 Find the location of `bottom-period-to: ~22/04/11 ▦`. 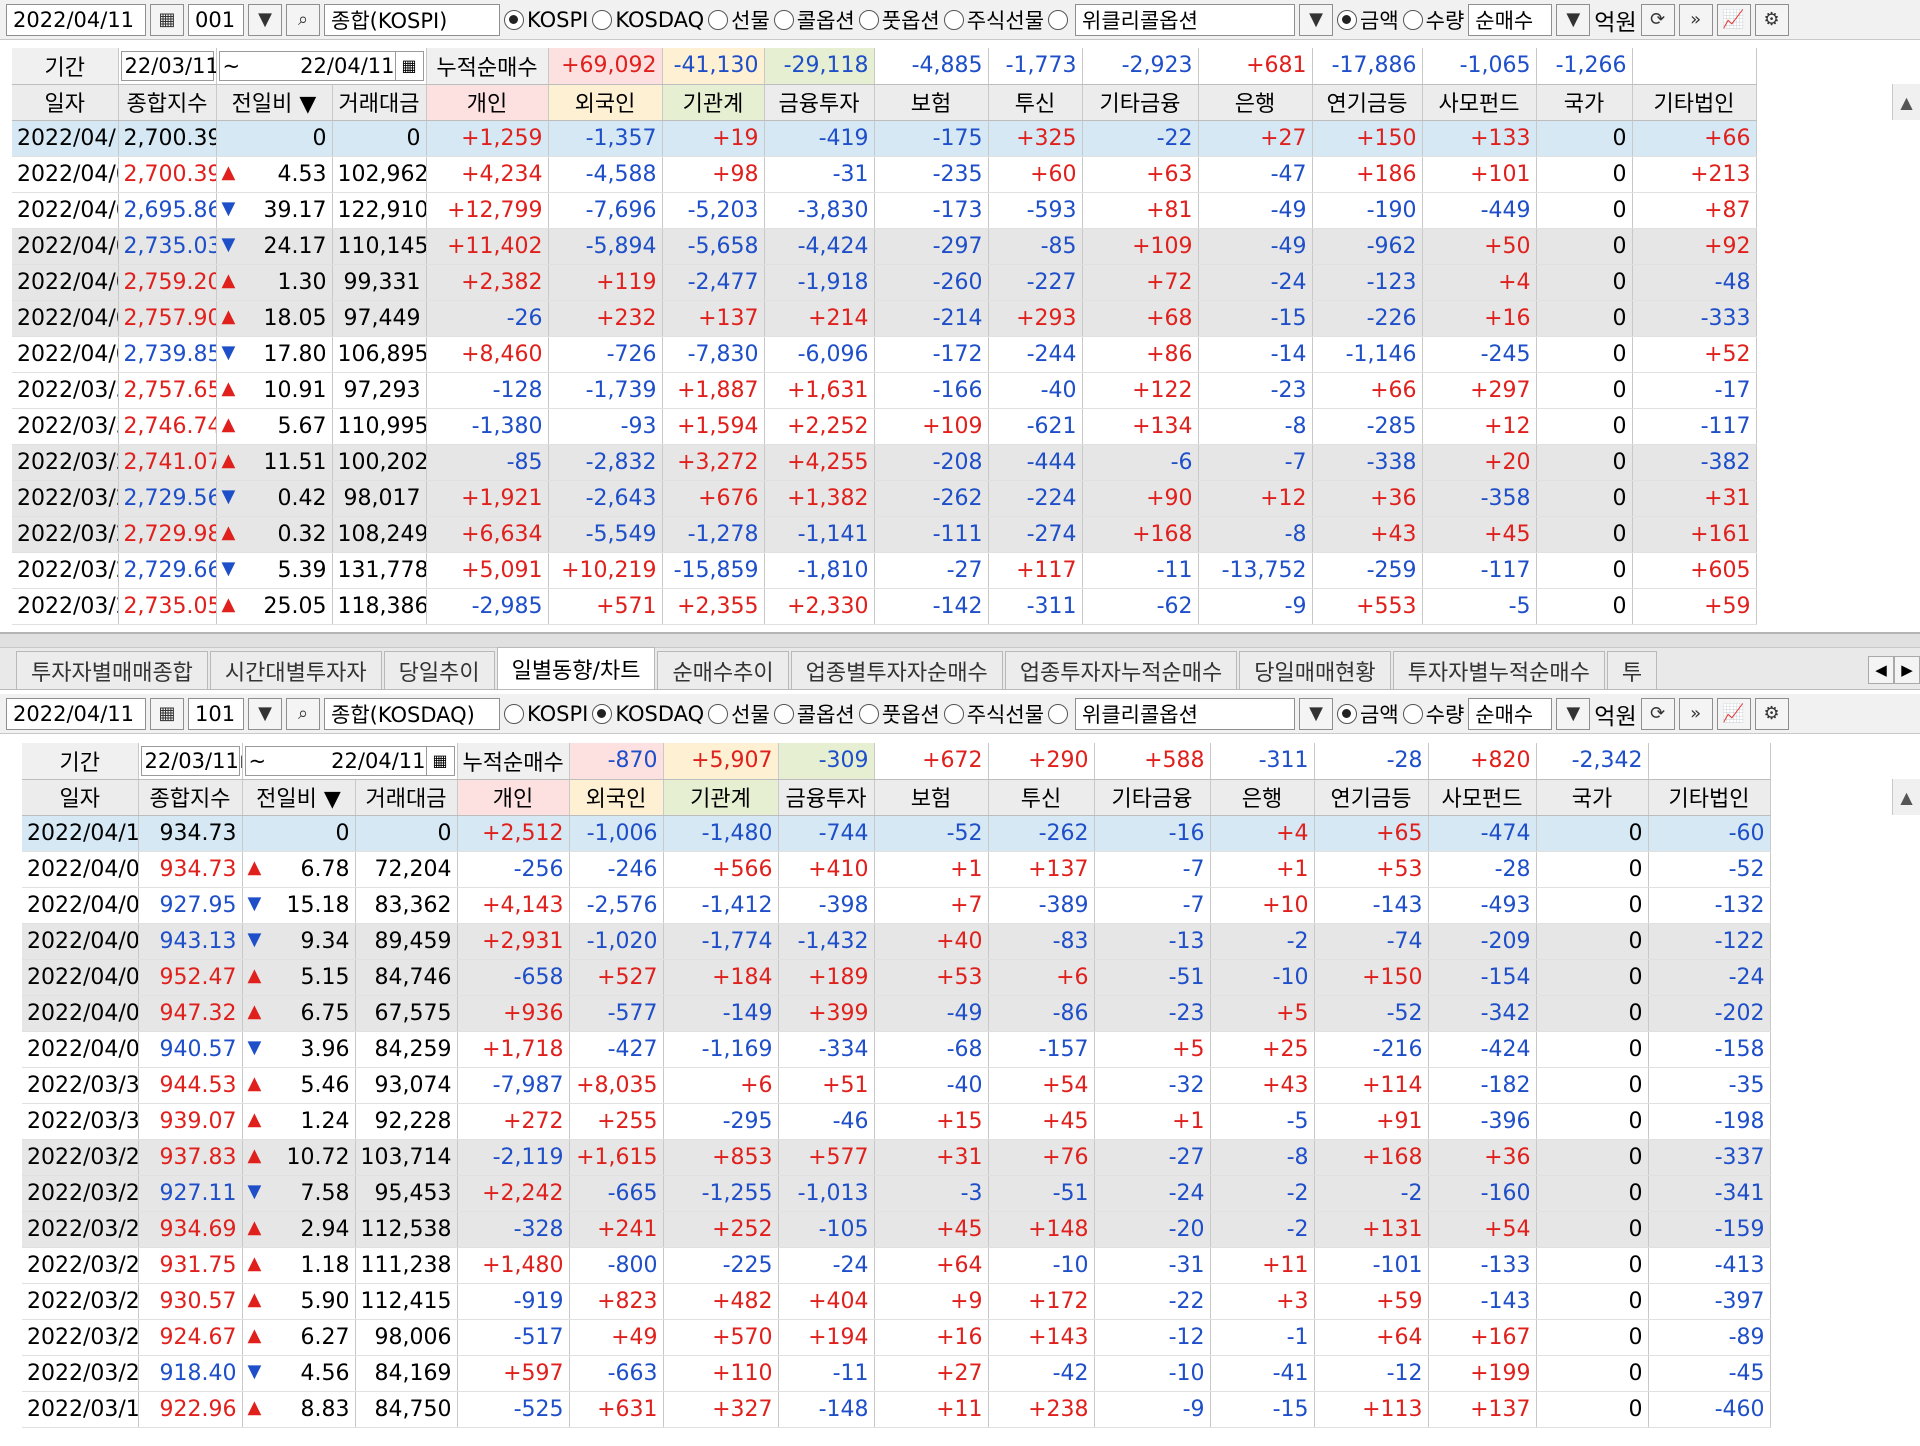

bottom-period-to: ~22/04/11 ▦ is located at coordinates (349, 760).